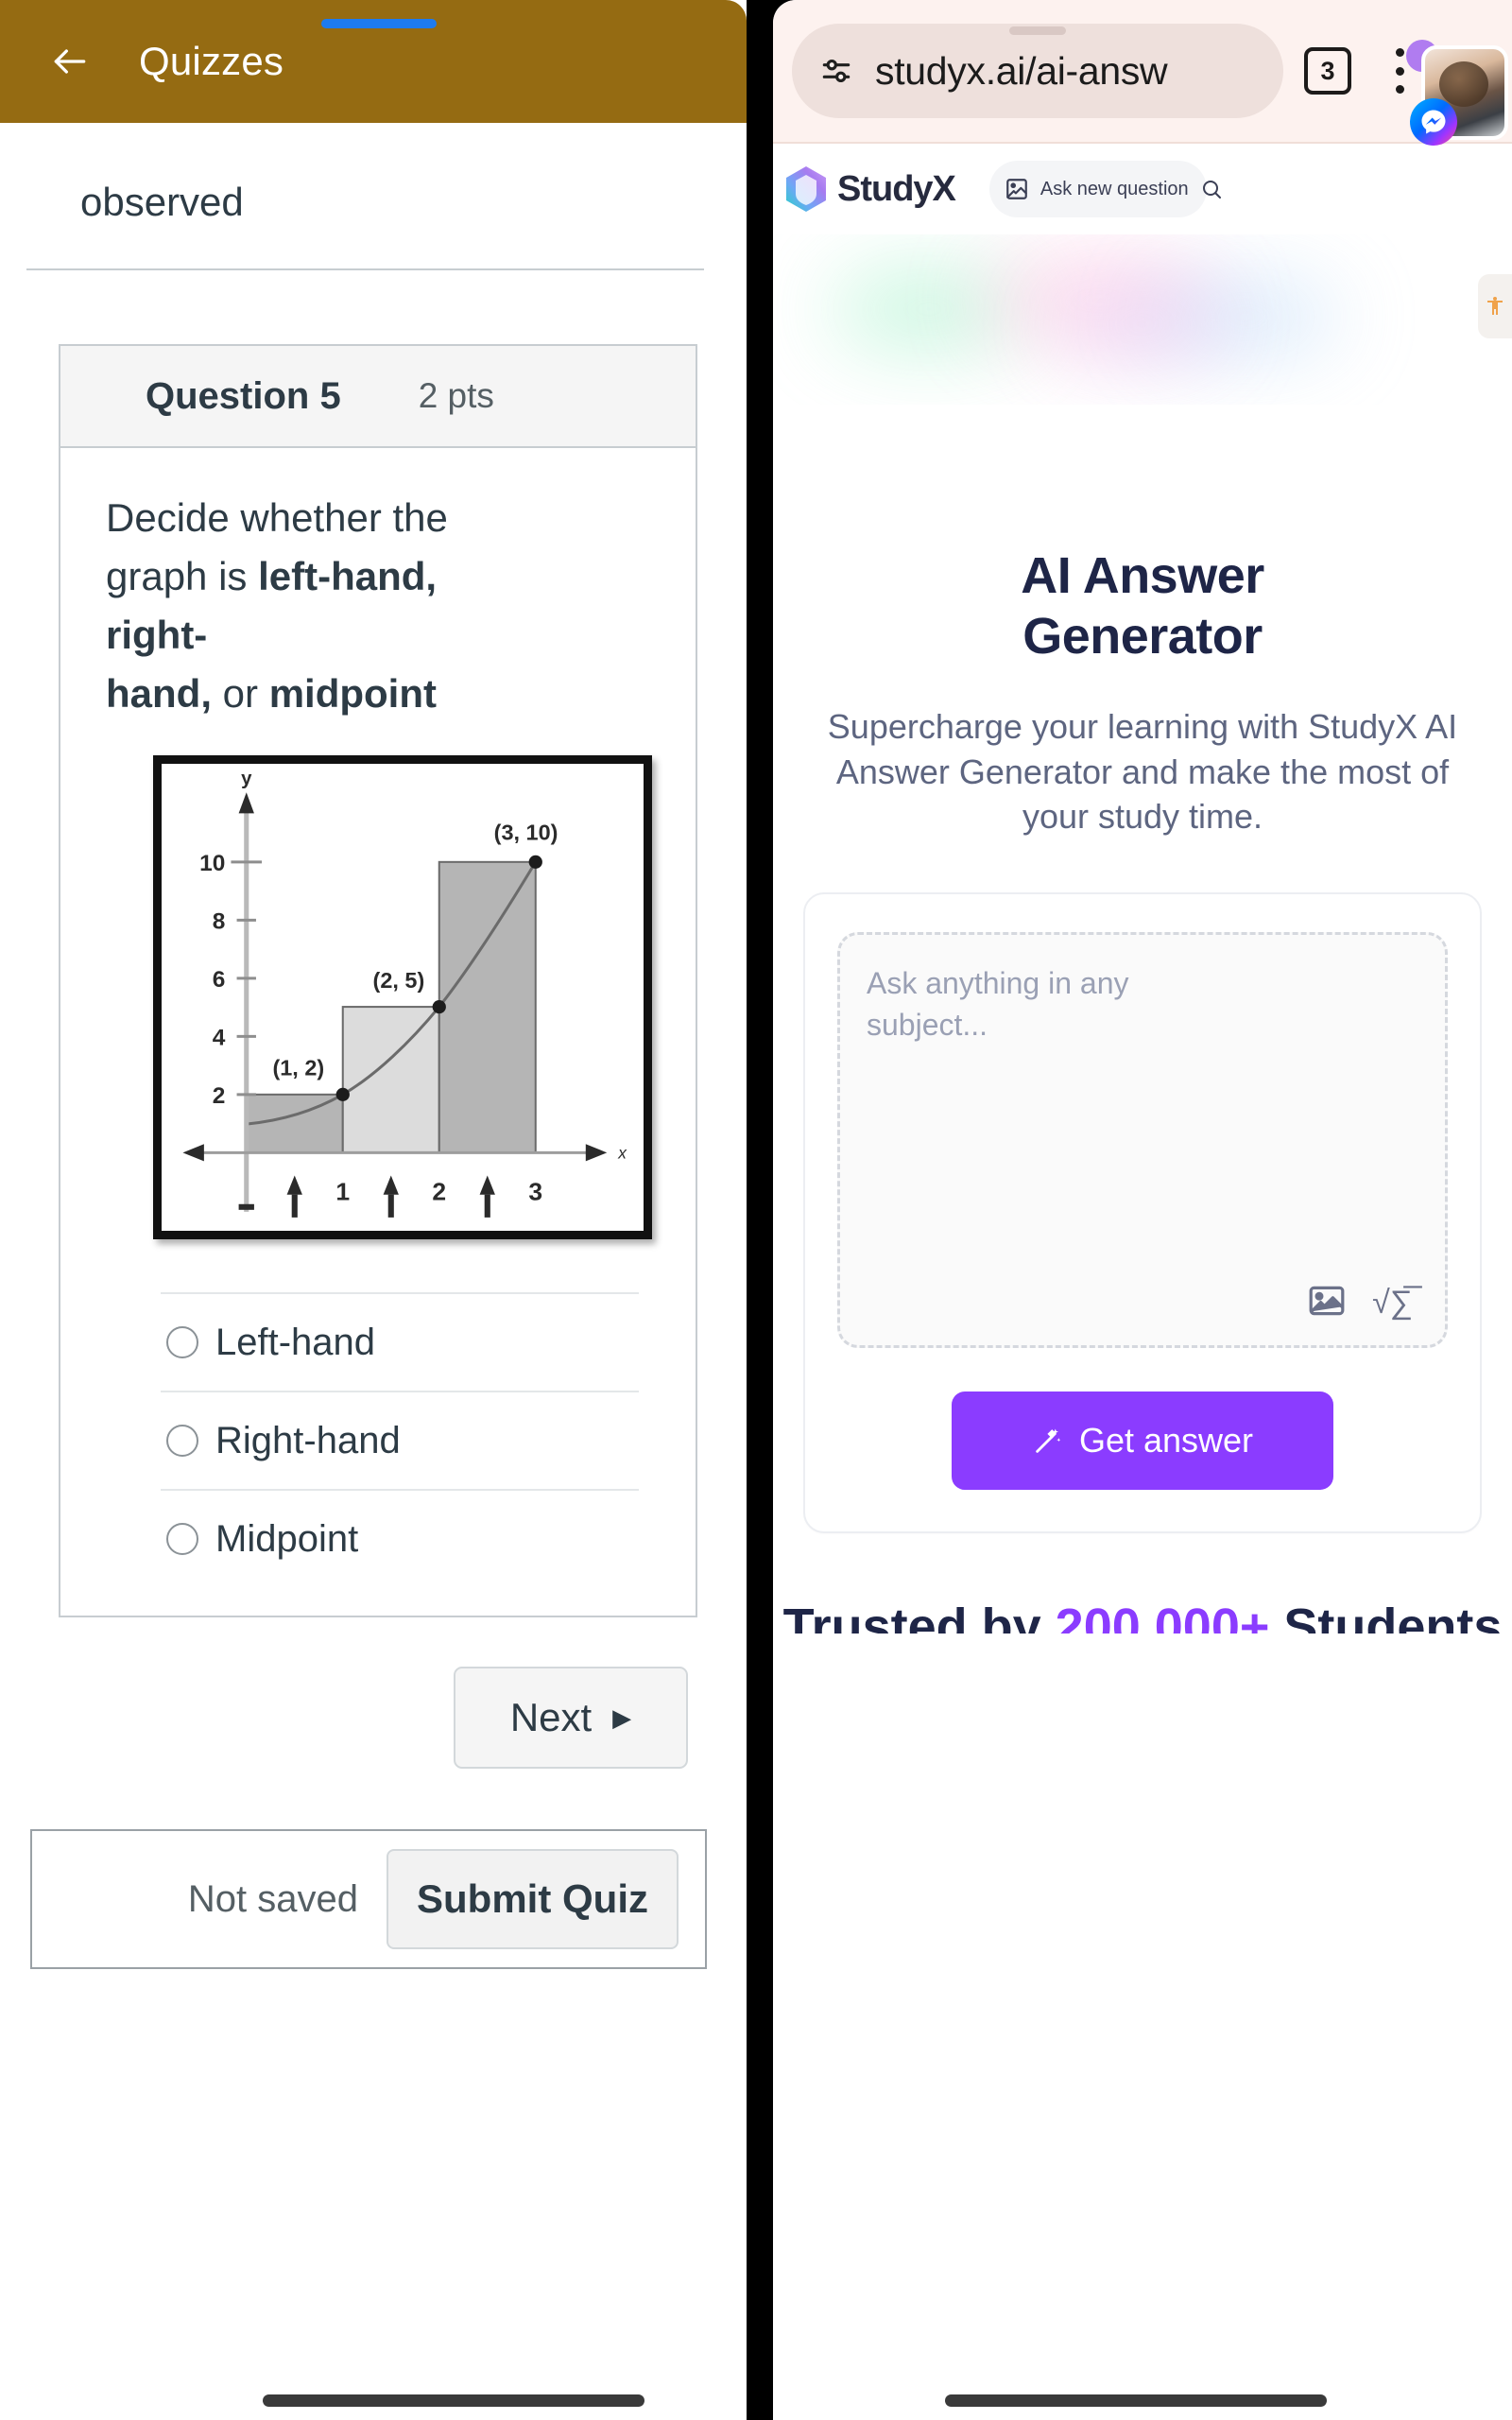  What do you see at coordinates (1457, 93) in the screenshot?
I see `floating-chat-head` at bounding box center [1457, 93].